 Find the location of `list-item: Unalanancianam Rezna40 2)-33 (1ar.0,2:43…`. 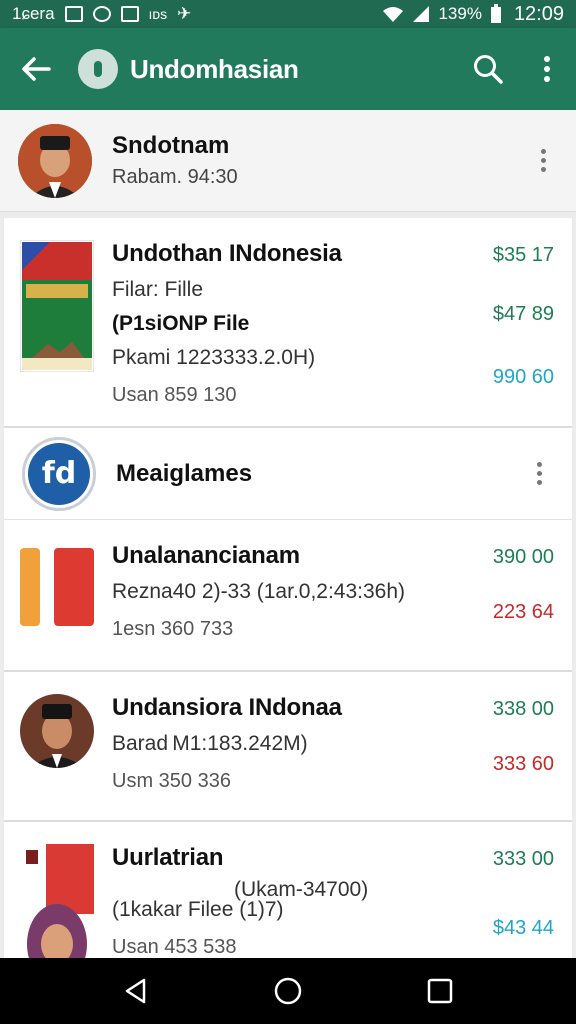

list-item: Unalanancianam Rezna40 2)-33 (1ar.0,2:43… is located at coordinates (288, 596).